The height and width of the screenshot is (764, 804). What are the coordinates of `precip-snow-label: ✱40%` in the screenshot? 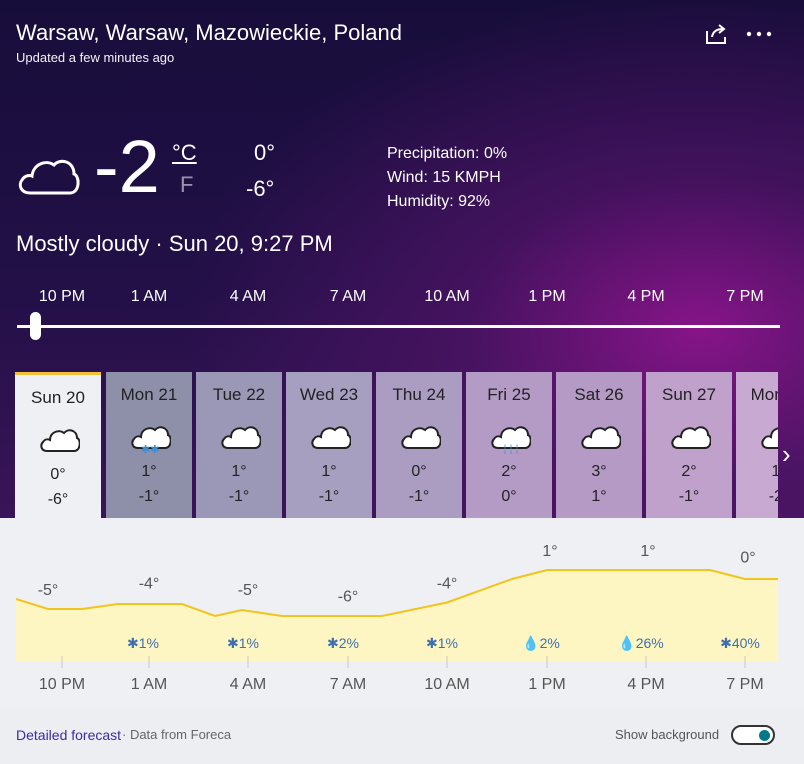 It's located at (740, 643).